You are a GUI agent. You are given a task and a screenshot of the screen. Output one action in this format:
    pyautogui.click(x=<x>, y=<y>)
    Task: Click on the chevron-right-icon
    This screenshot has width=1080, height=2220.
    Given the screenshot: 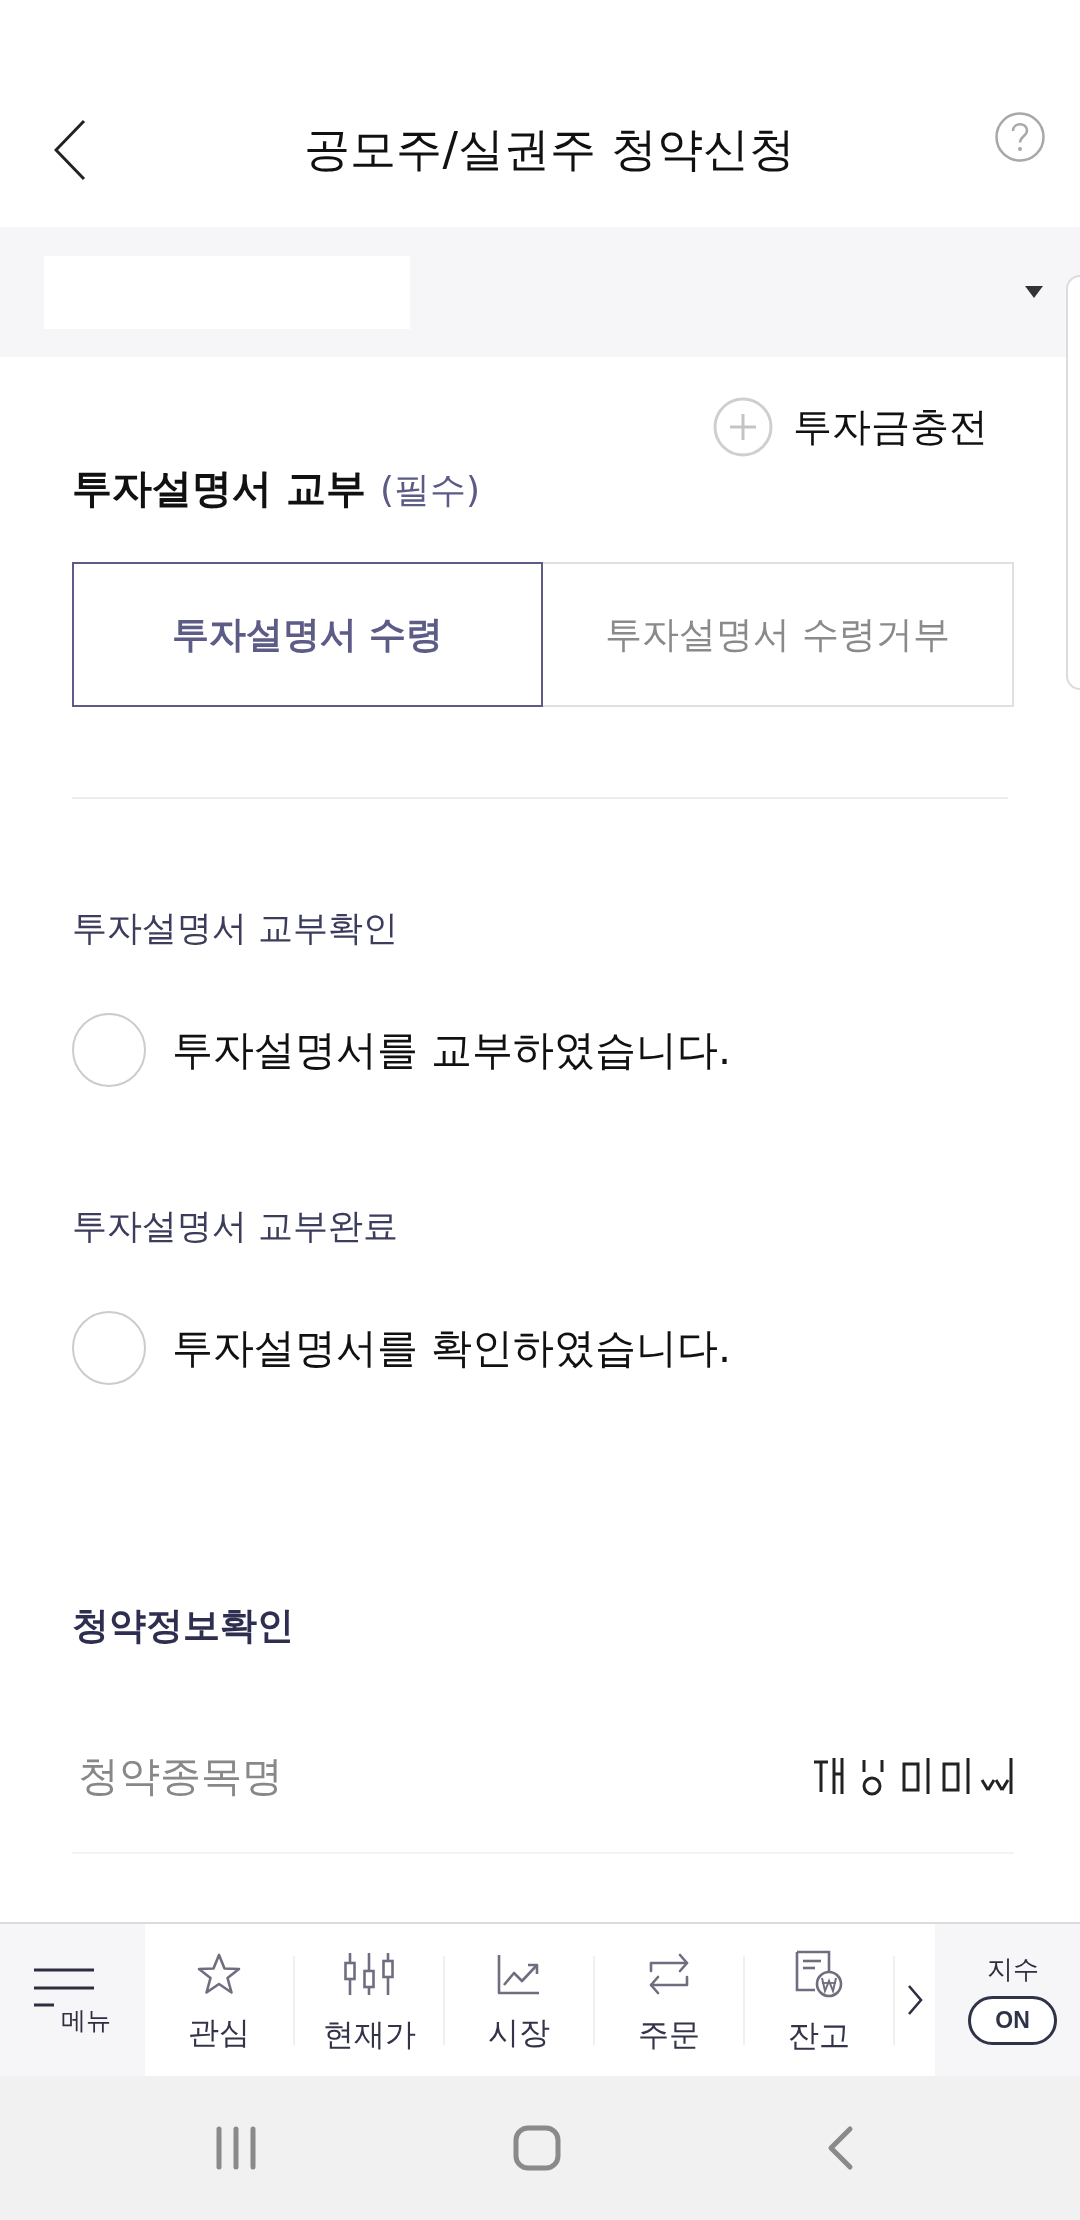 What is the action you would take?
    pyautogui.click(x=915, y=2000)
    